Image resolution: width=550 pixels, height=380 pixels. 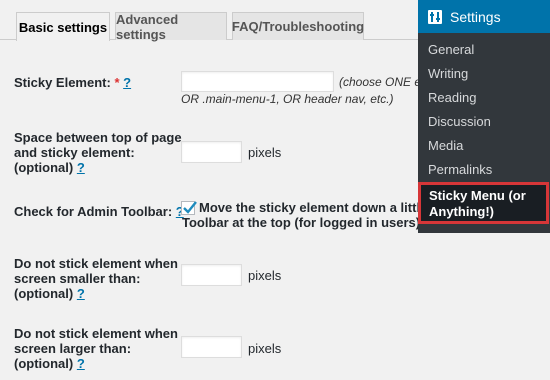 I want to click on sticky-element-label: Sticky Element: * ?, so click(x=72, y=82).